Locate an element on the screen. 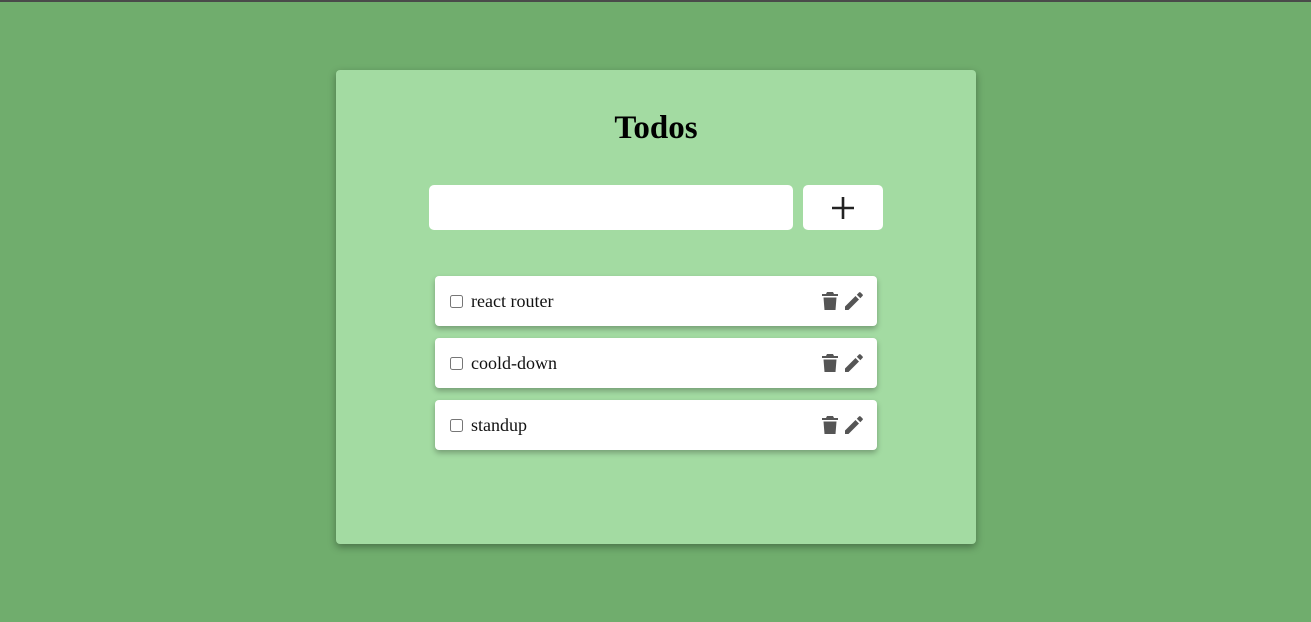 The image size is (1311, 622). todo-item: standup is located at coordinates (656, 425).